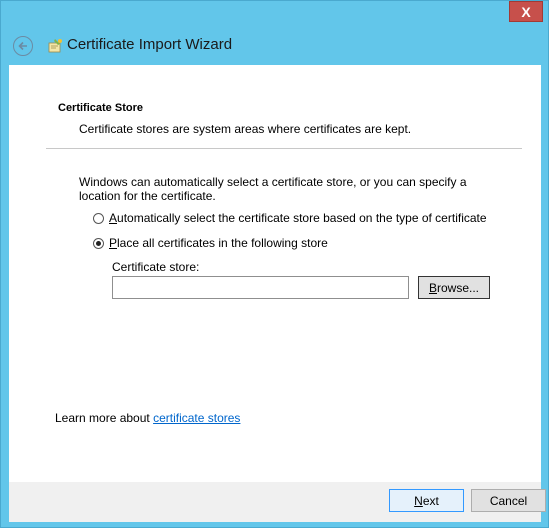 Image resolution: width=549 pixels, height=528 pixels. I want to click on place-in-store-radio, so click(98, 243).